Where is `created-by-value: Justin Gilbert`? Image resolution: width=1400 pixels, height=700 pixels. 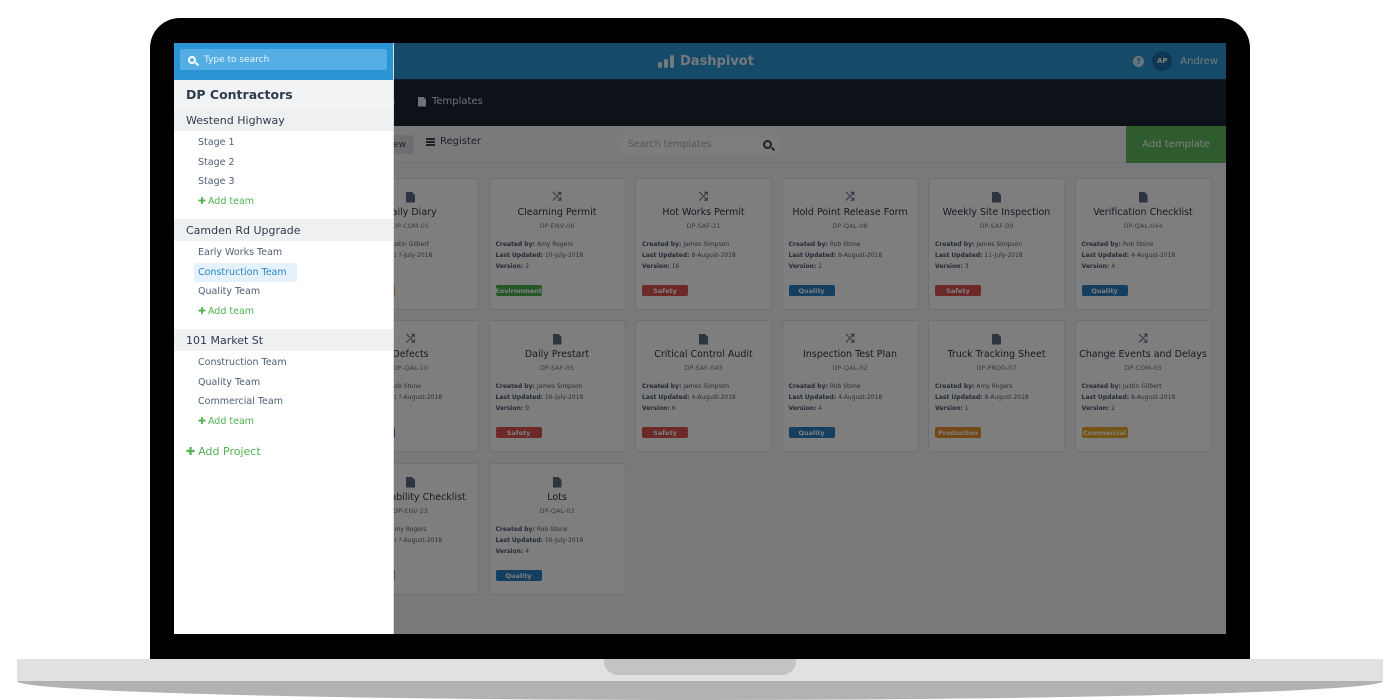
created-by-value: Justin Gilbert is located at coordinates (1142, 386).